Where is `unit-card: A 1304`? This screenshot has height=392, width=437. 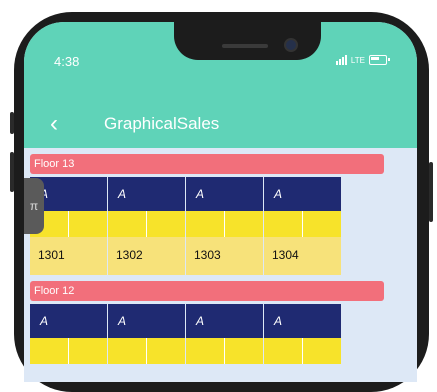
unit-card: A 1304 is located at coordinates (303, 226).